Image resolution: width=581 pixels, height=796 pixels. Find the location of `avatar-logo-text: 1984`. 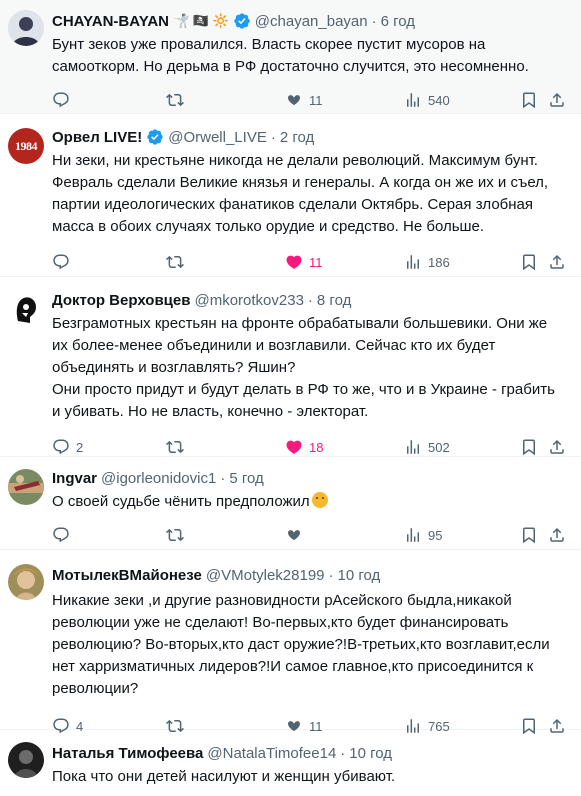

avatar-logo-text: 1984 is located at coordinates (26, 145).